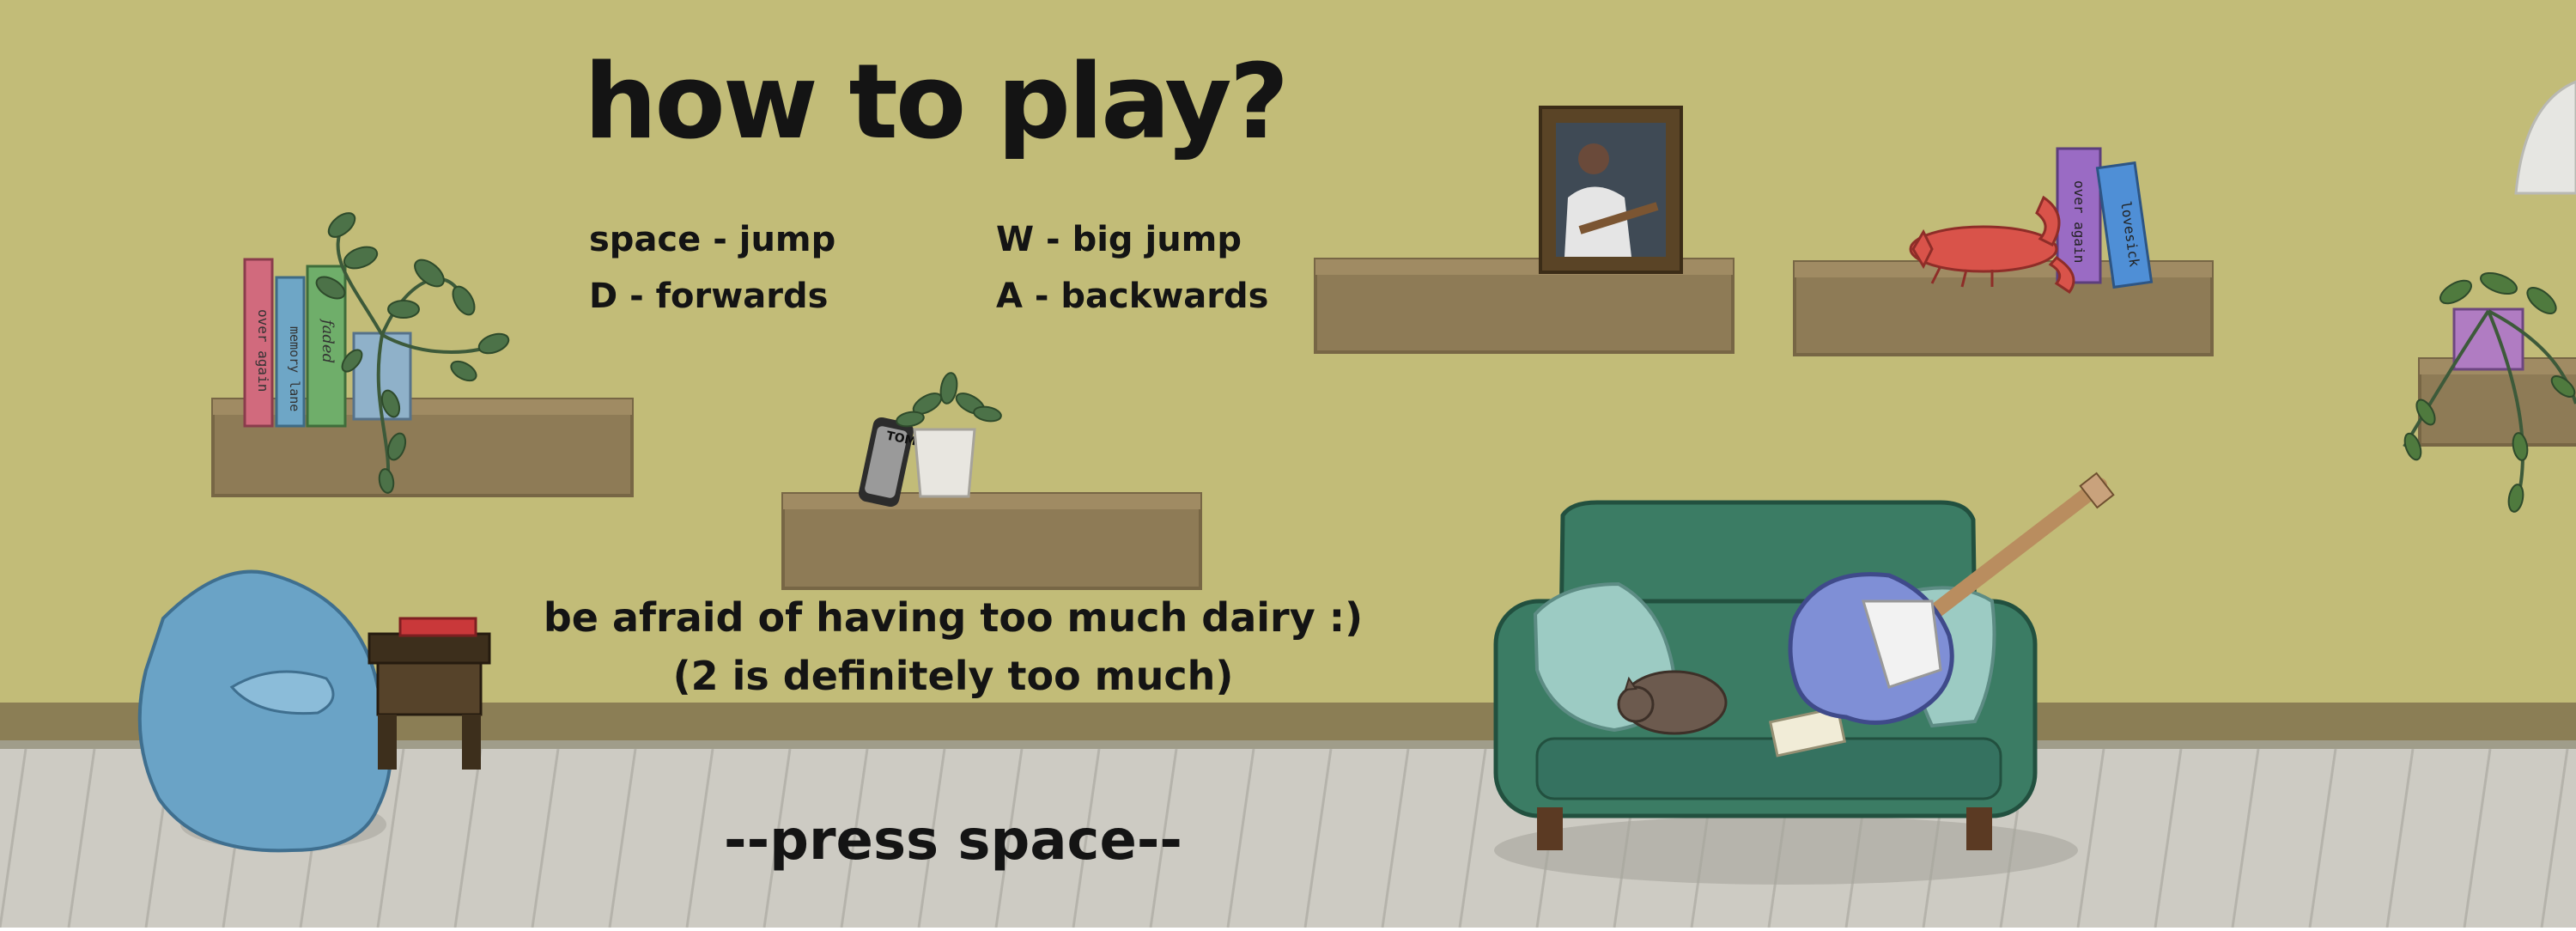 The image size is (2576, 931). Describe the element at coordinates (294, 368) in the screenshot. I see `book-spine-label: memory lane` at that location.